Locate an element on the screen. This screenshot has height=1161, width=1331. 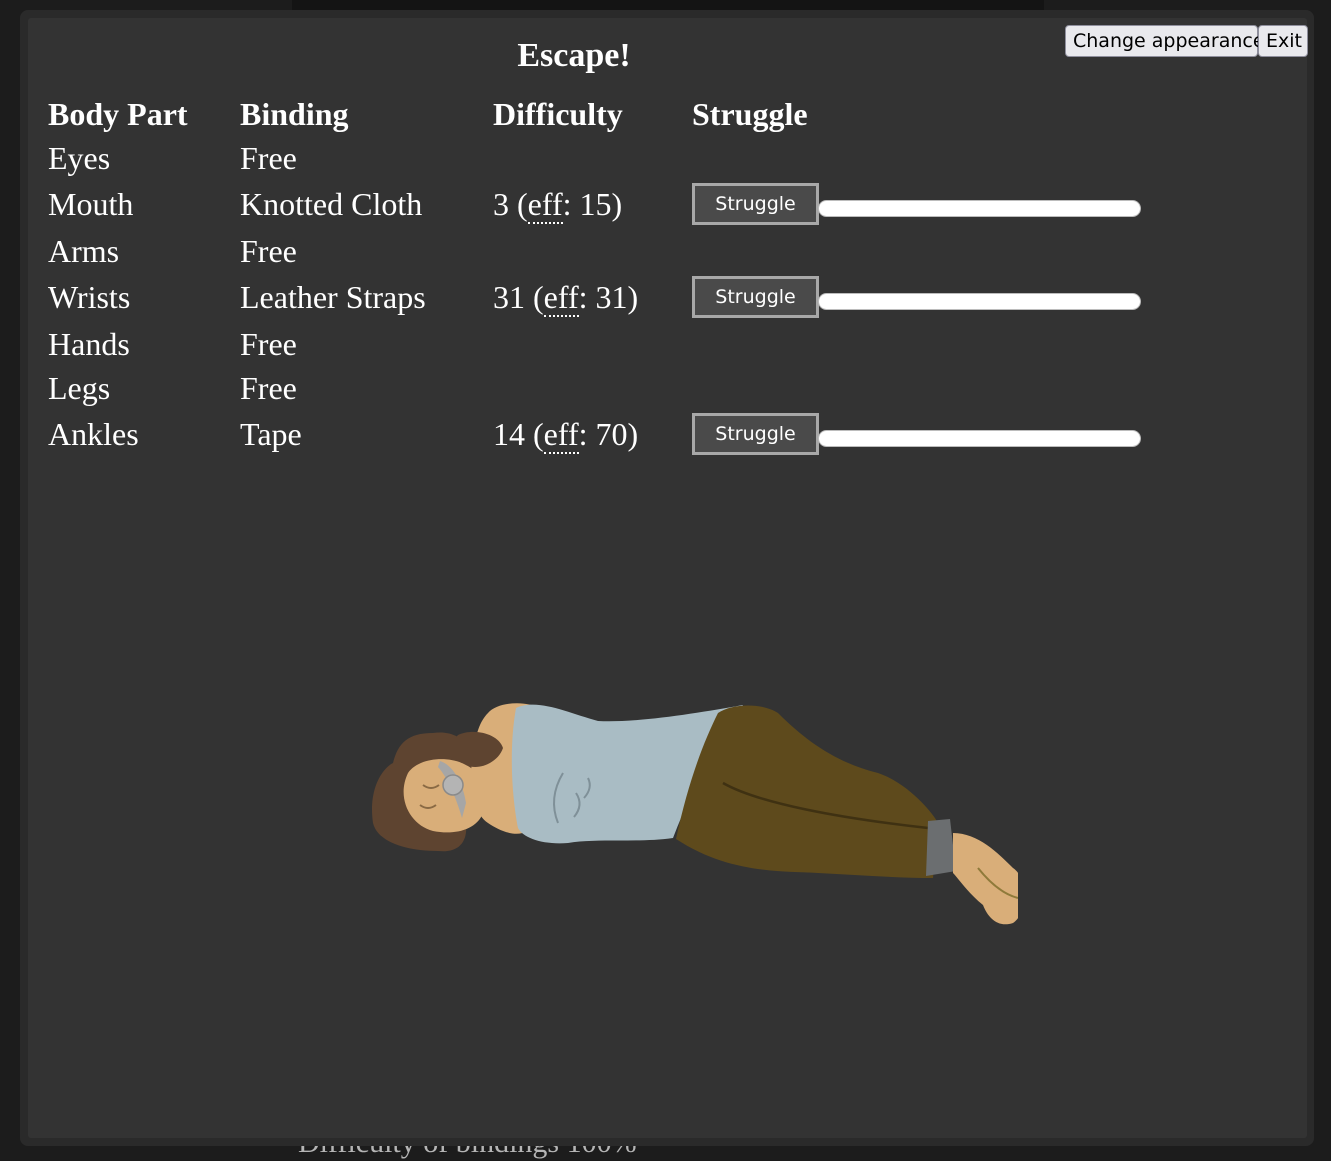
difficulty-value: 3 is located at coordinates (501, 204).